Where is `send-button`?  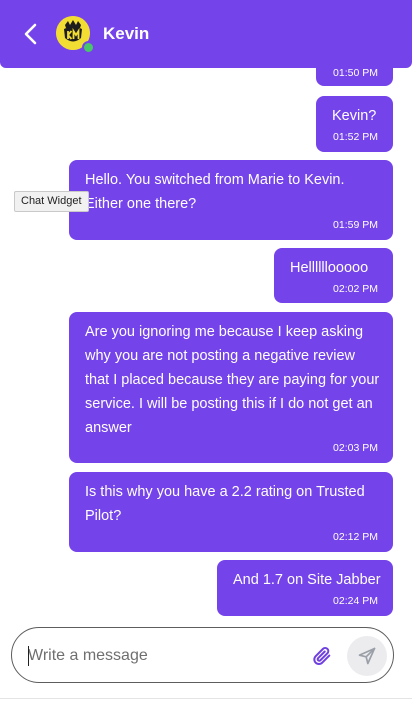
send-button is located at coordinates (367, 656).